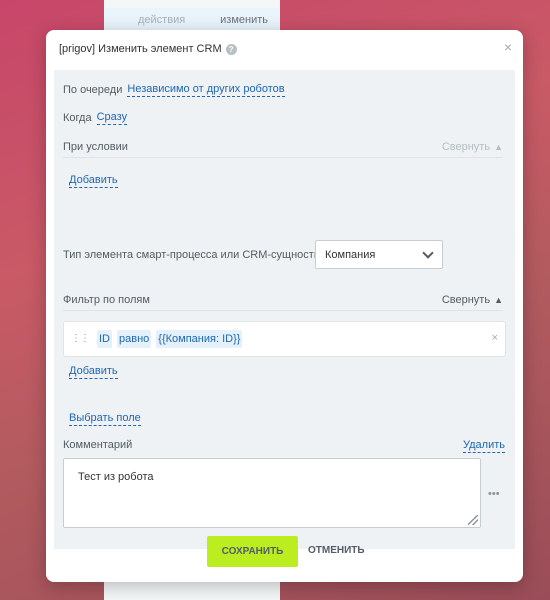 This screenshot has height=600, width=550. Describe the element at coordinates (283, 149) in the screenshot. I see `condition-section-header: При условии Свернуть ▲` at that location.